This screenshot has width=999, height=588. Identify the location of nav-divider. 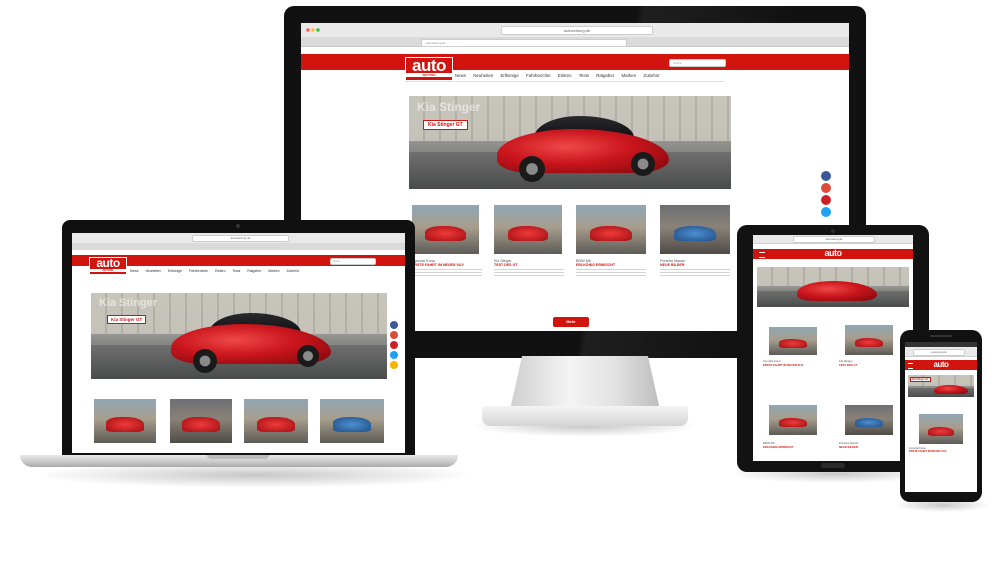
(565, 81).